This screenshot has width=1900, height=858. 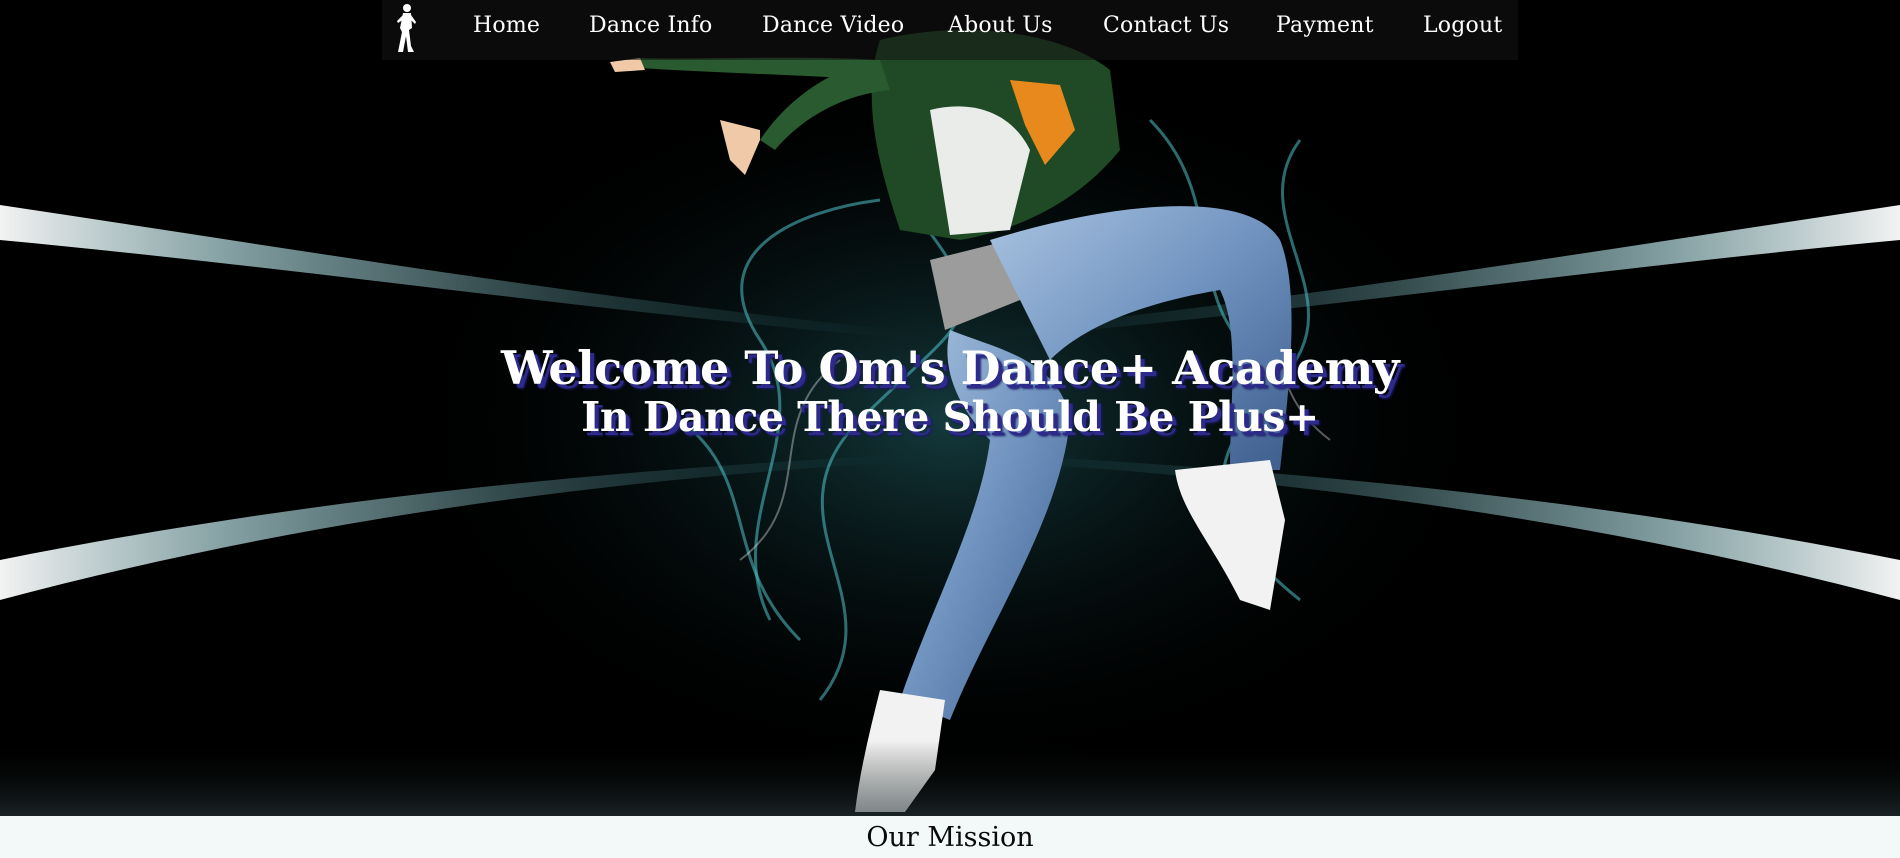 What do you see at coordinates (406, 28) in the screenshot?
I see `dancer-silhouette-icon` at bounding box center [406, 28].